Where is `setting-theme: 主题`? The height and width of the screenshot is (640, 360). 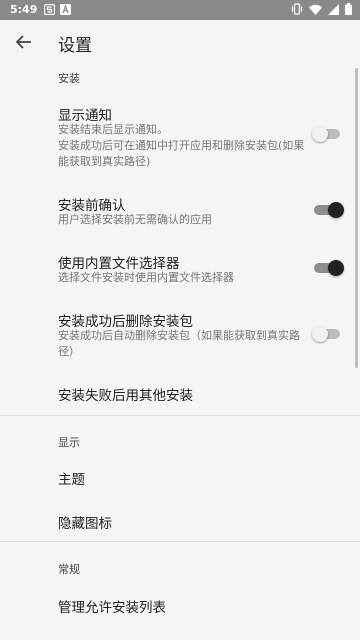 setting-theme: 主题 is located at coordinates (180, 478).